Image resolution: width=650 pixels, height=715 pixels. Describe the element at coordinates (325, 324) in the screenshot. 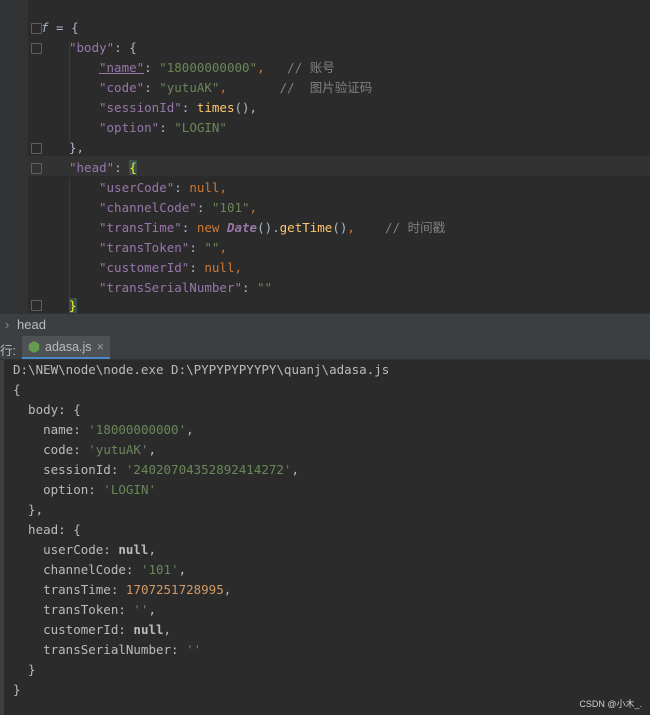

I see `breadcrumb: › head` at that location.